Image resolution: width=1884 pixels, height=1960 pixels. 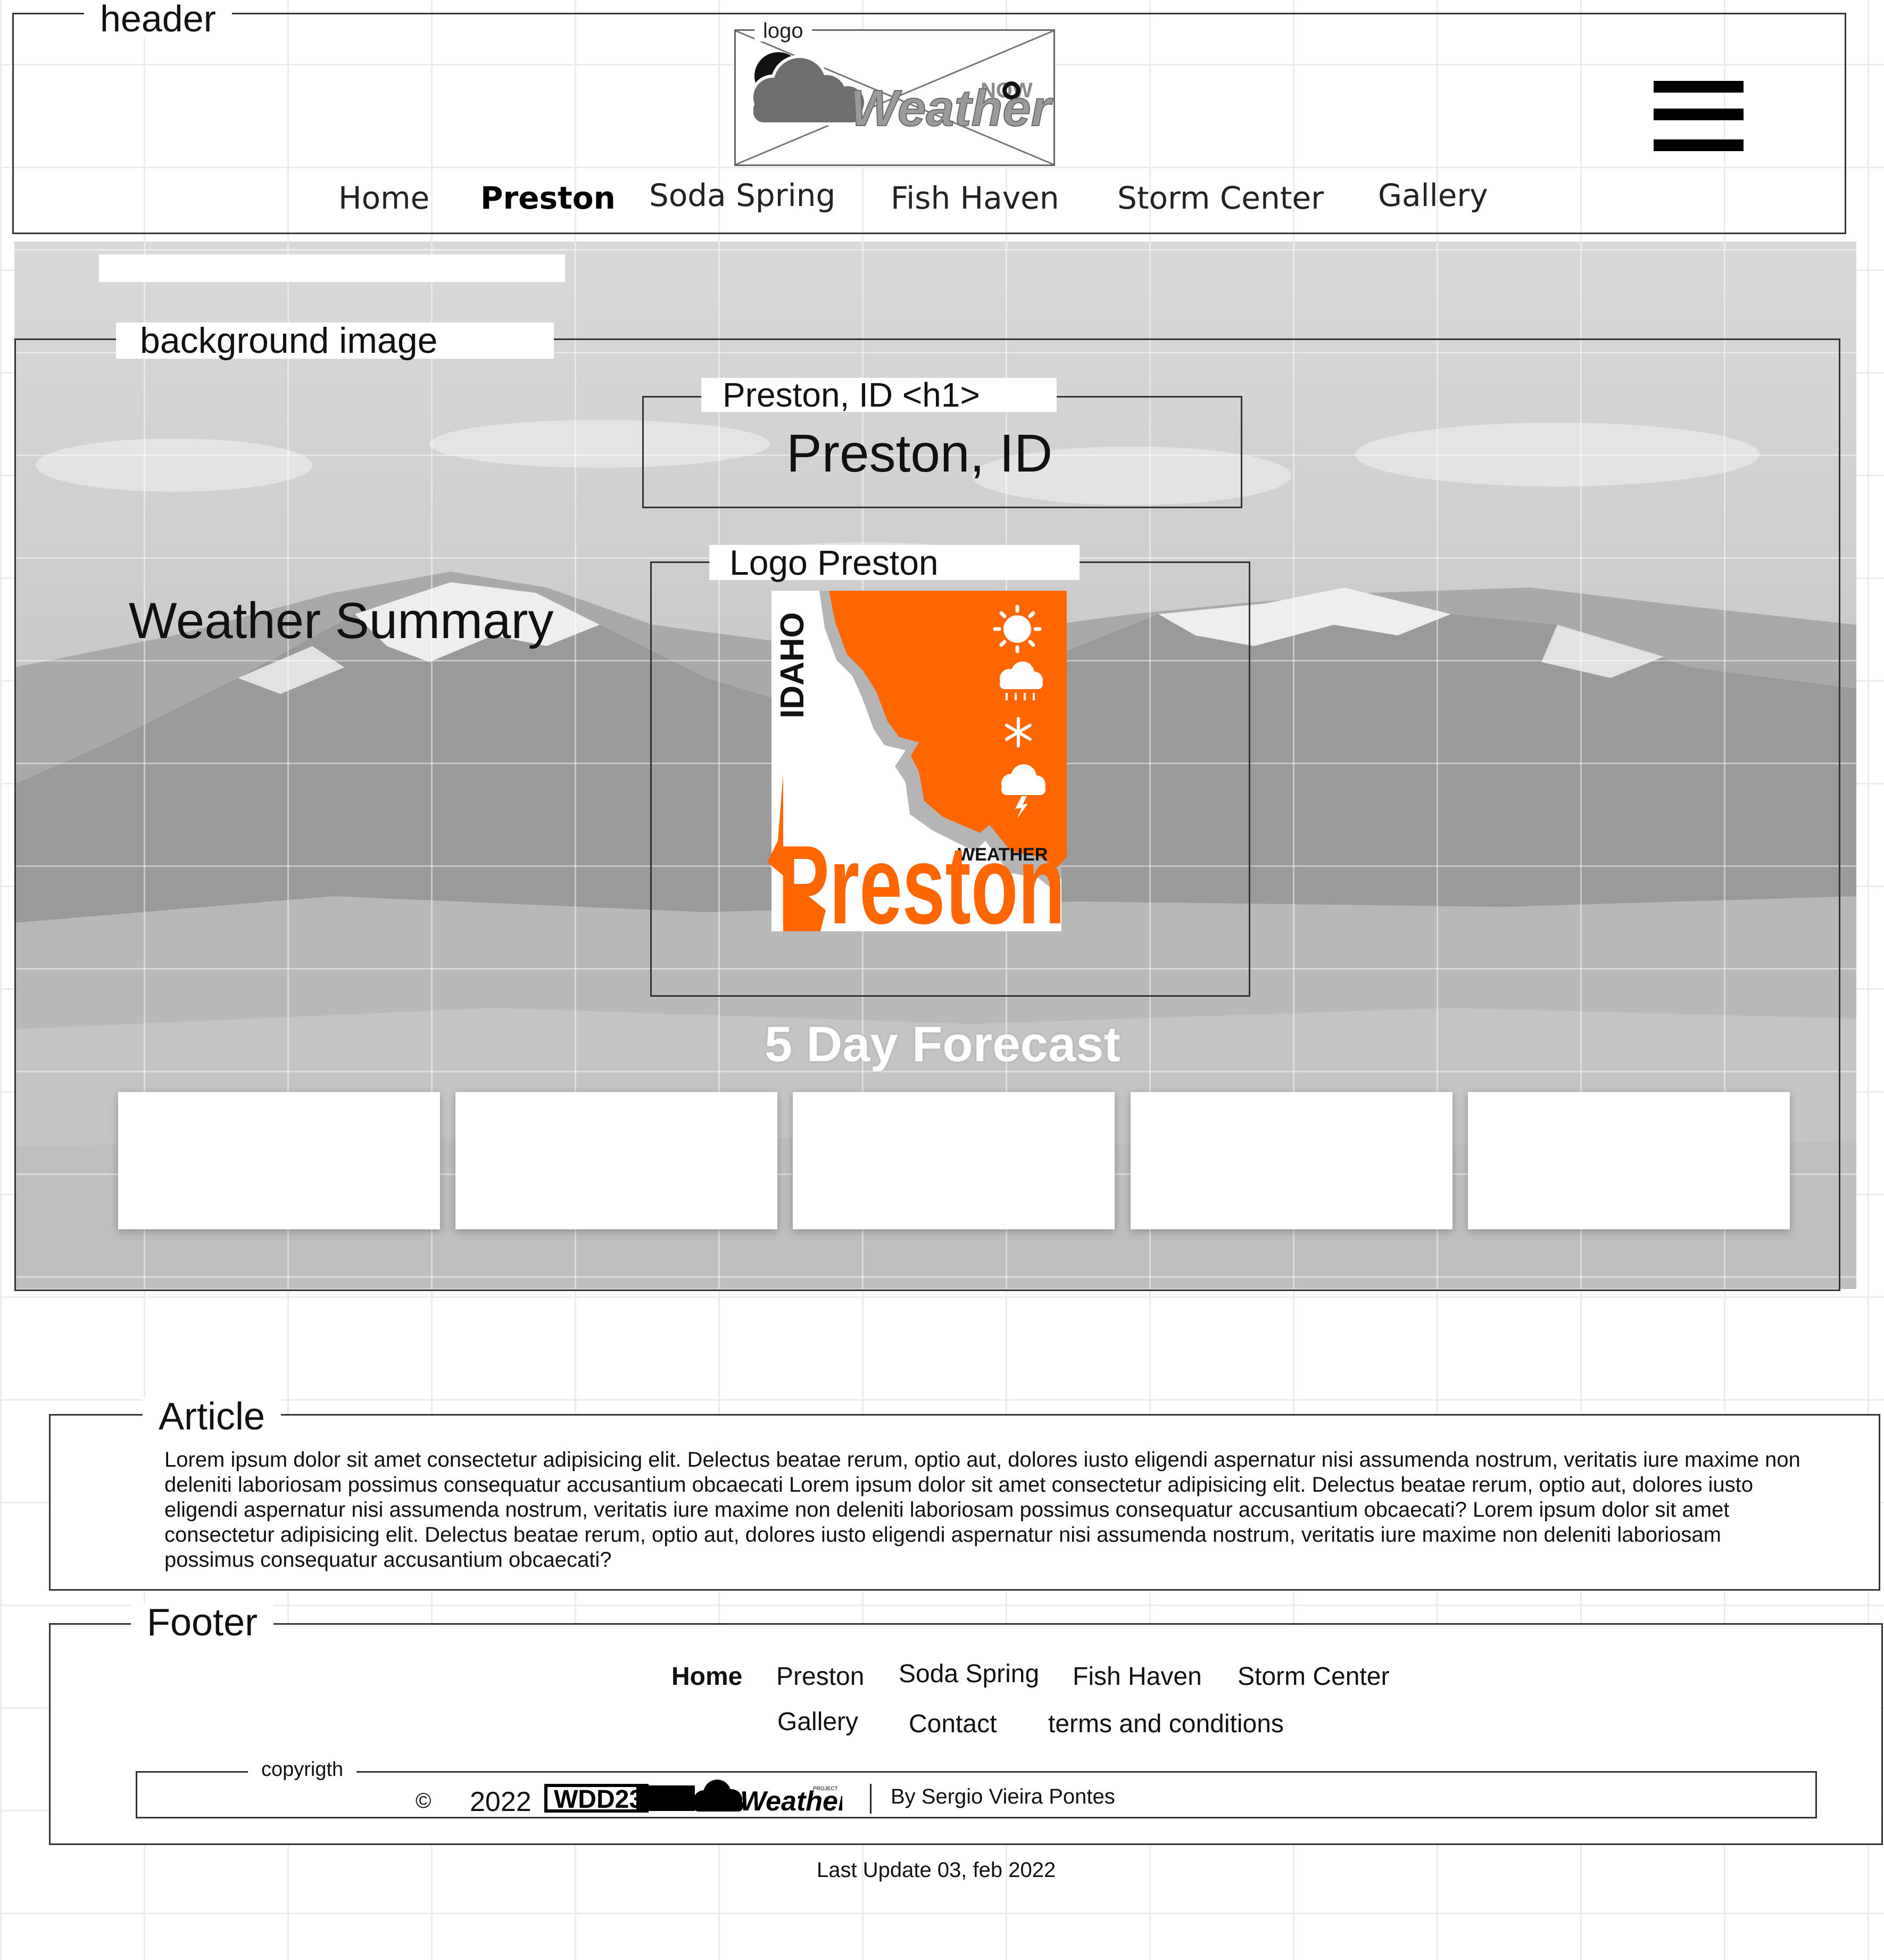 I want to click on hero-placeholder-bar, so click(x=332, y=268).